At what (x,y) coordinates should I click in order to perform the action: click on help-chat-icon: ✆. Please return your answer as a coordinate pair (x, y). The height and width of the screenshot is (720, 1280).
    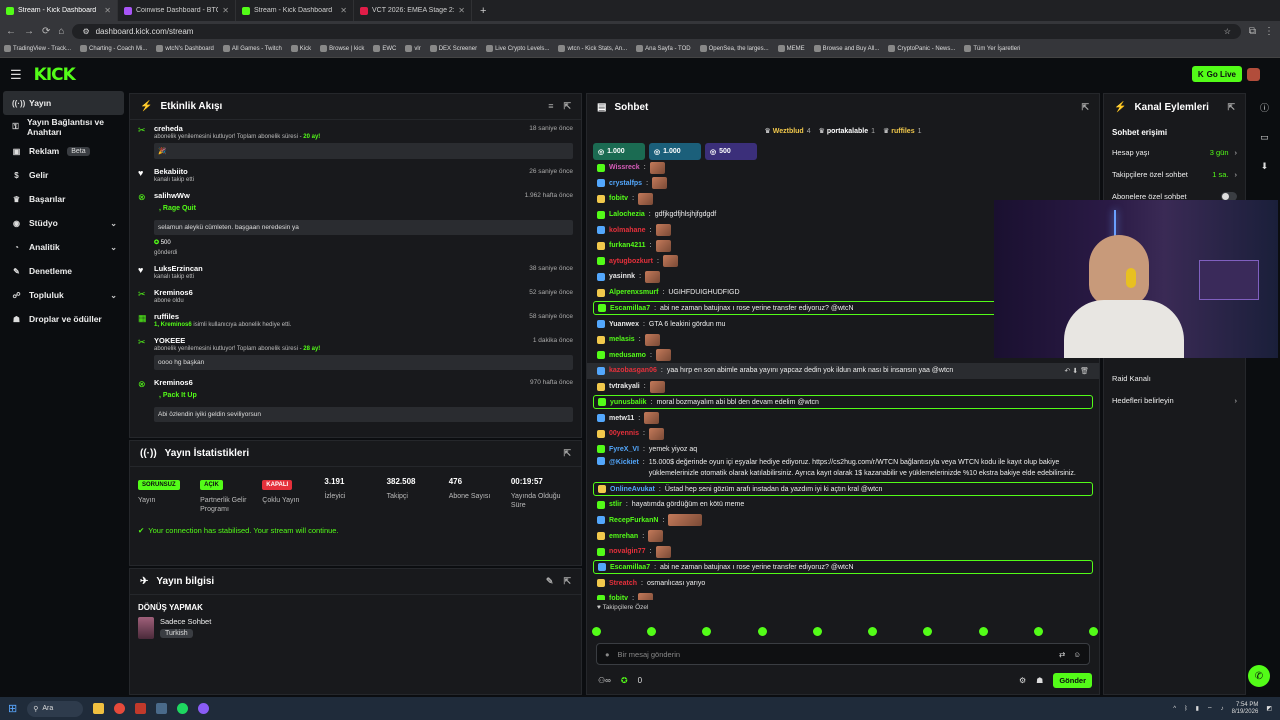
    Looking at the image, I should click on (1259, 676).